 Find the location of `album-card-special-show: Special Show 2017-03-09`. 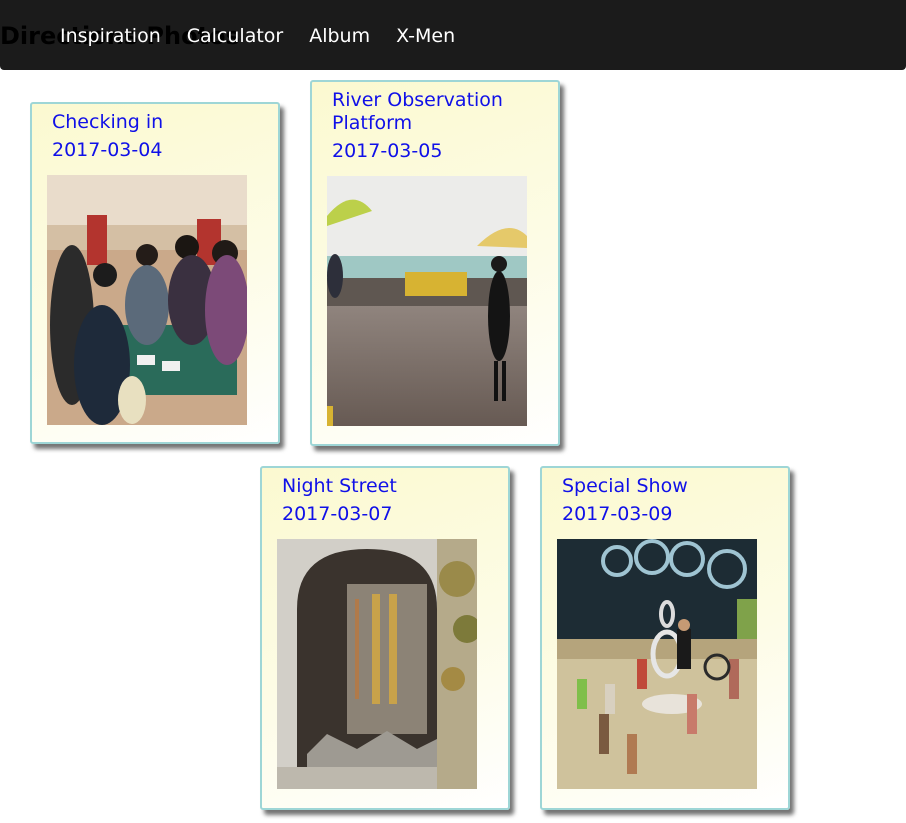

album-card-special-show: Special Show 2017-03-09 is located at coordinates (665, 638).